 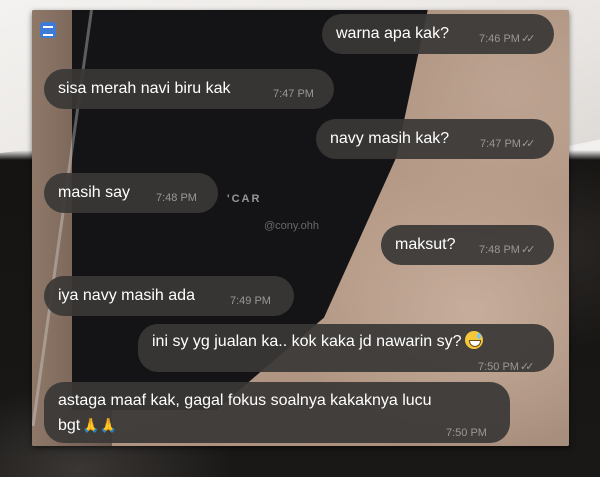 What do you see at coordinates (425, 244) in the screenshot?
I see `message-text: maksut?` at bounding box center [425, 244].